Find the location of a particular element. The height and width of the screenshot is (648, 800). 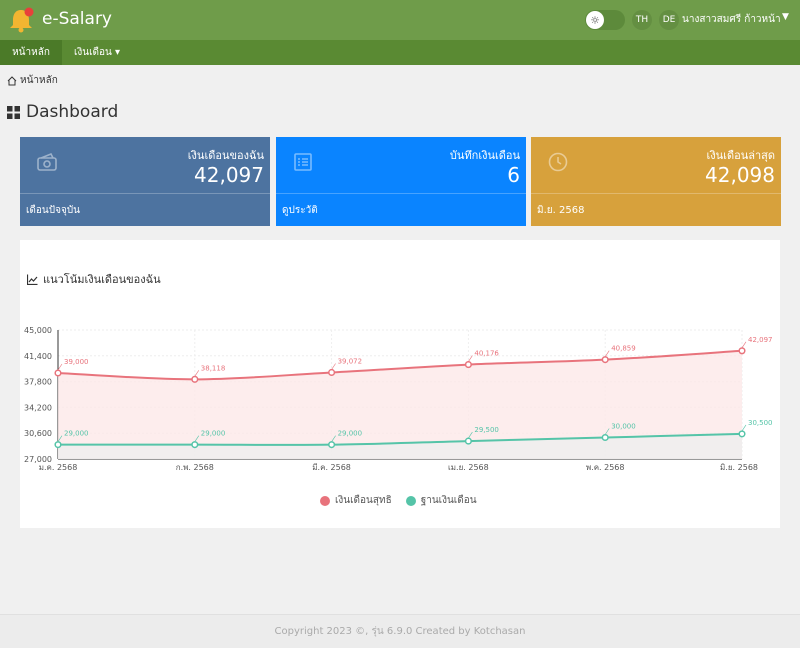

x-tick-label: พ.ค. 2568 is located at coordinates (605, 467).